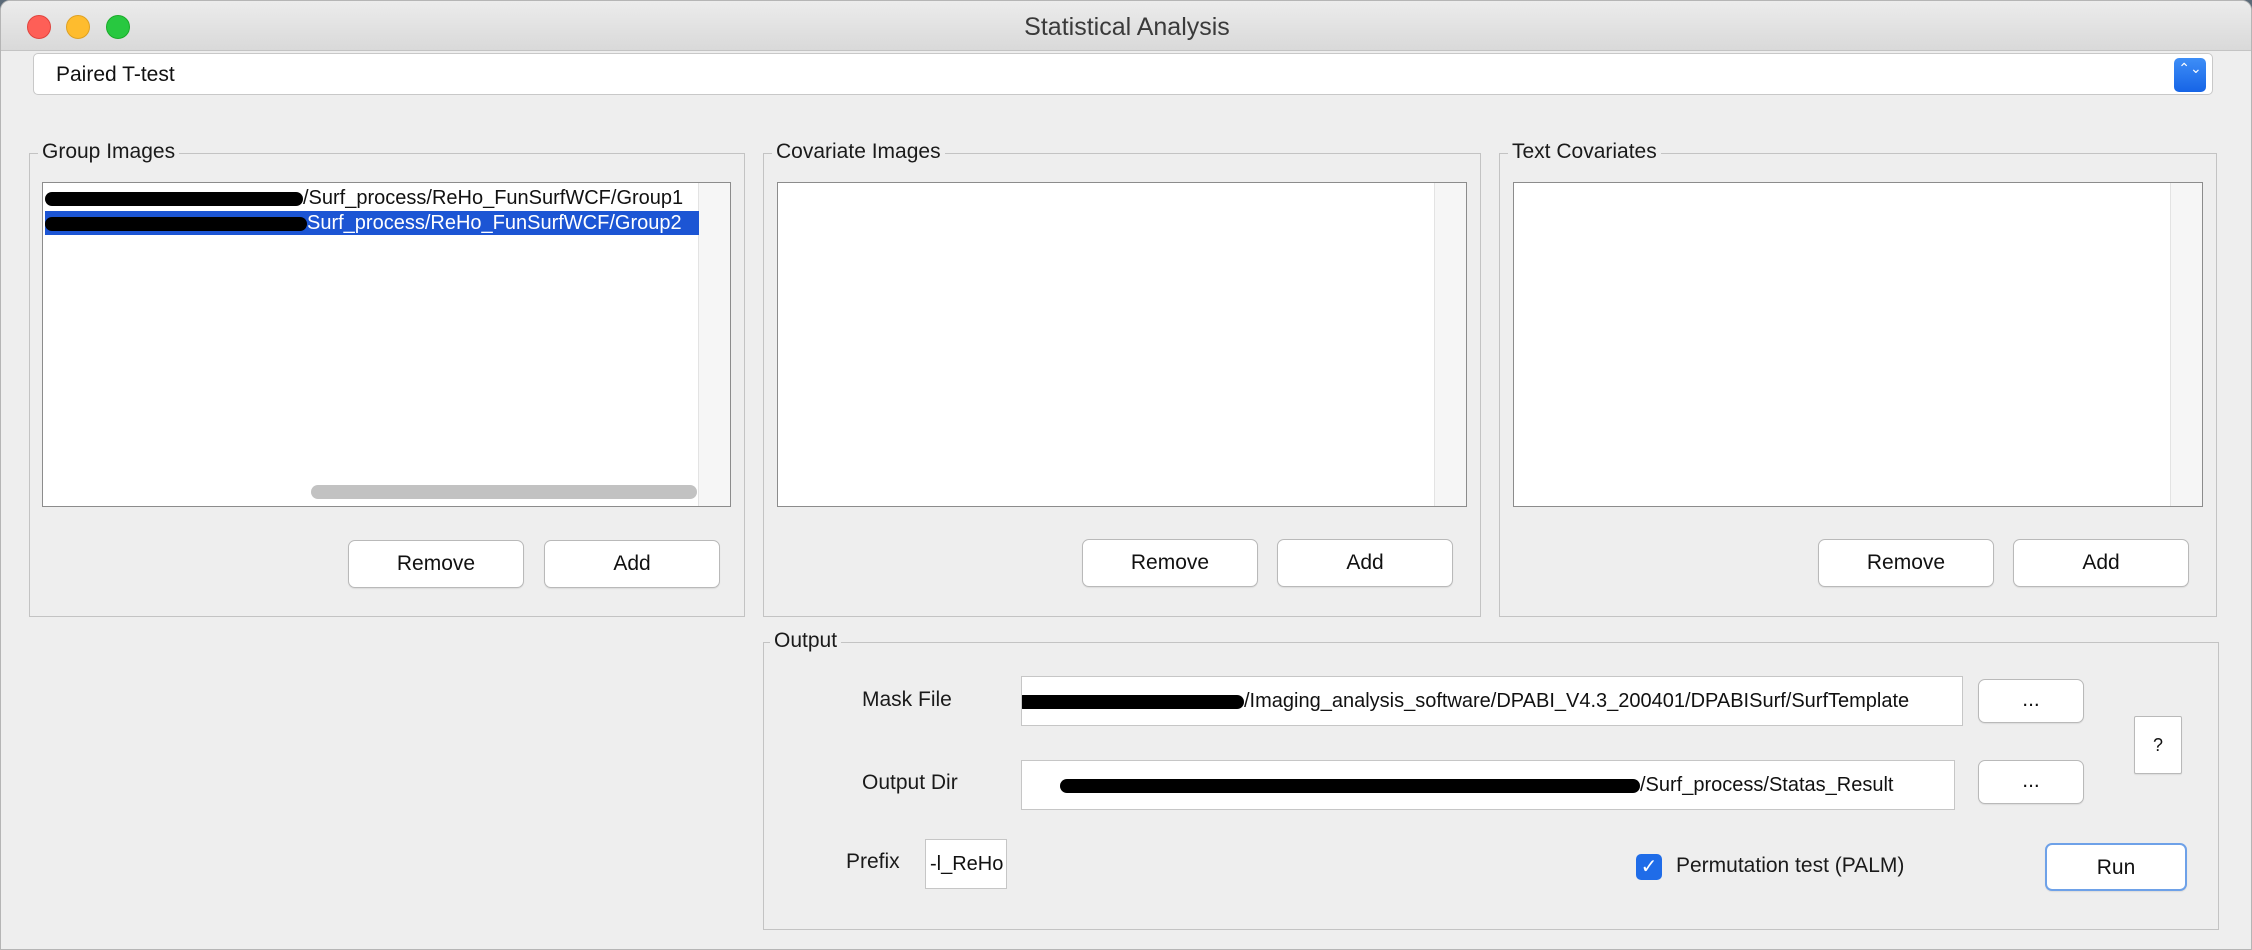 Image resolution: width=2252 pixels, height=950 pixels. I want to click on output-dir-value: /Surf_process/Statas_Result, so click(1767, 785).